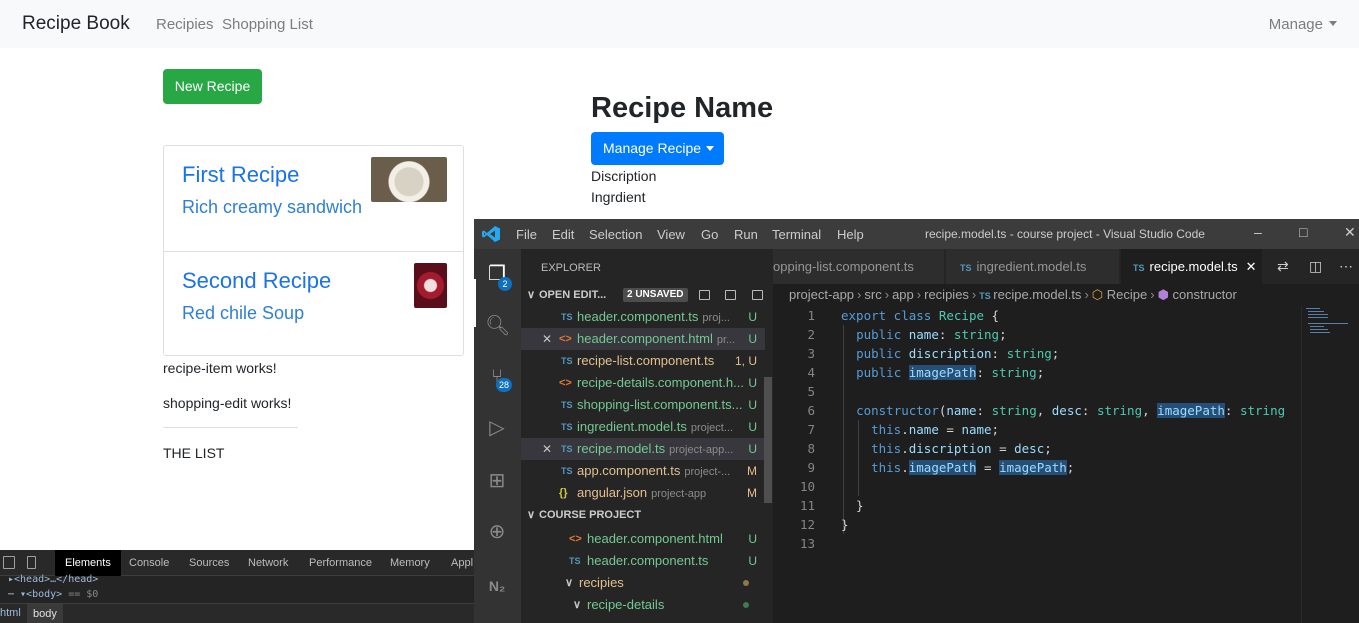 The width and height of the screenshot is (1359, 623). What do you see at coordinates (1033, 266) in the screenshot?
I see `tab-ingredient-model: TS ingredient.model.ts` at bounding box center [1033, 266].